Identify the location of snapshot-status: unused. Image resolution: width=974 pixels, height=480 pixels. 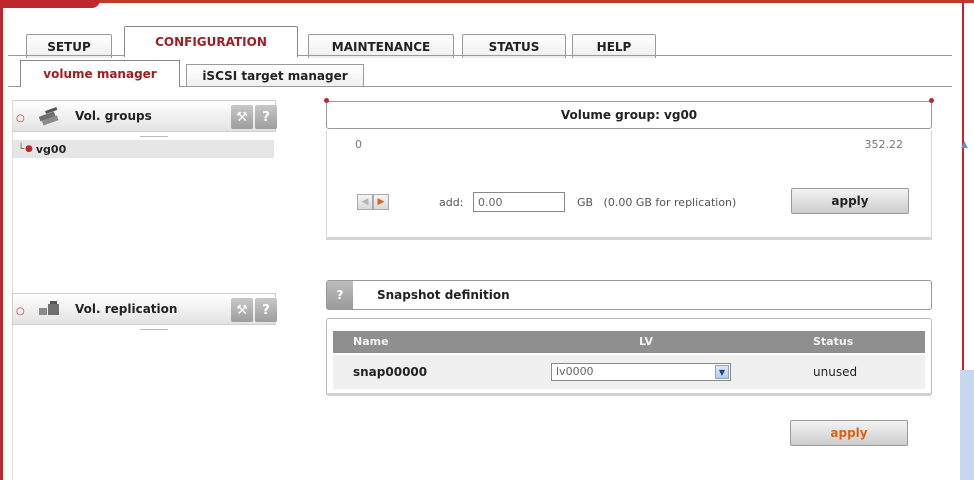
(835, 372).